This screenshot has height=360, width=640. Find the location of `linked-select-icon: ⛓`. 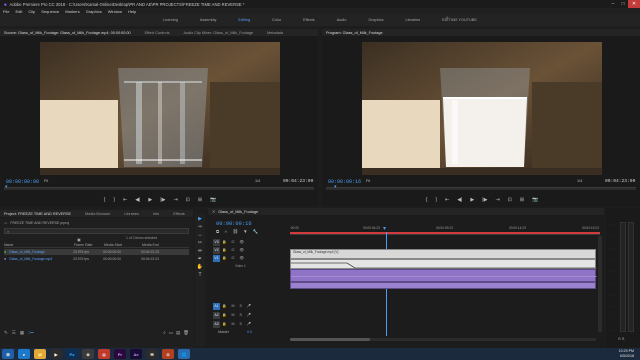

linked-select-icon: ⛓ is located at coordinates (235, 232).